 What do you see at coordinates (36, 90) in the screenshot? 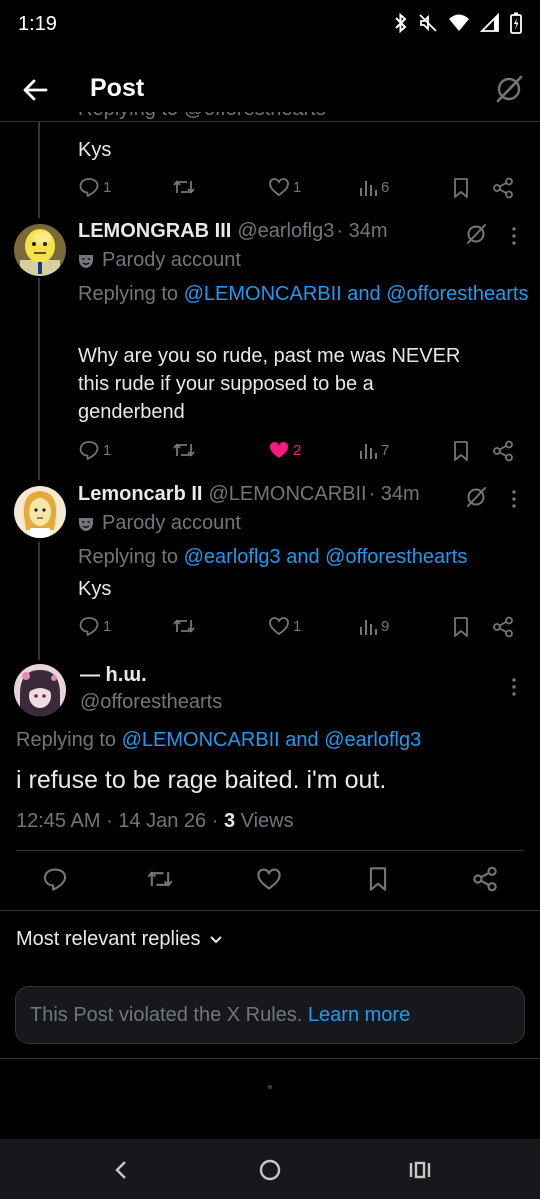
I see `back-arrow-icon` at bounding box center [36, 90].